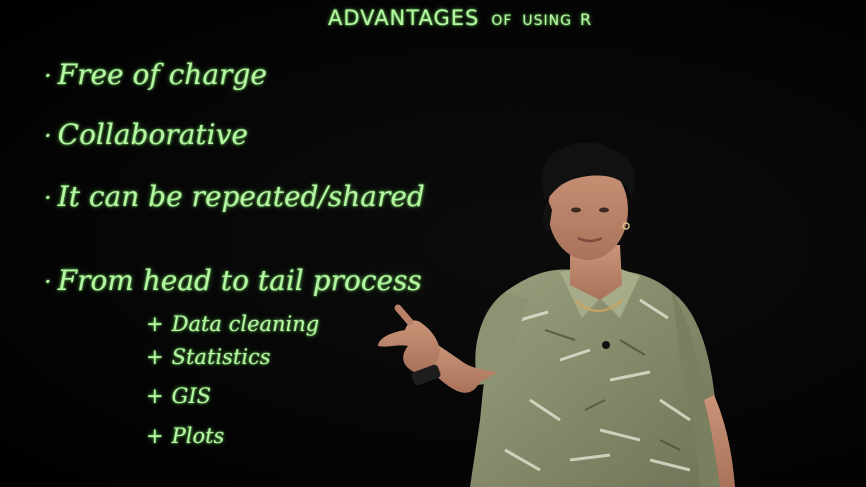 The width and height of the screenshot is (866, 487). Describe the element at coordinates (409, 346) in the screenshot. I see `hand` at that location.